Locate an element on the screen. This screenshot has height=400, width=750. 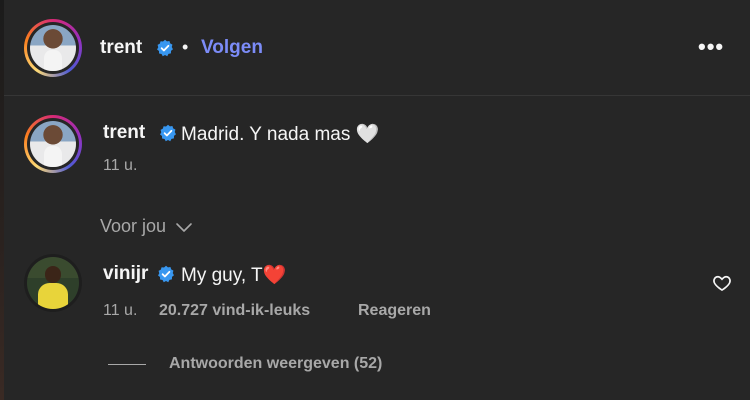
post-author-username: trent is located at coordinates (124, 133).